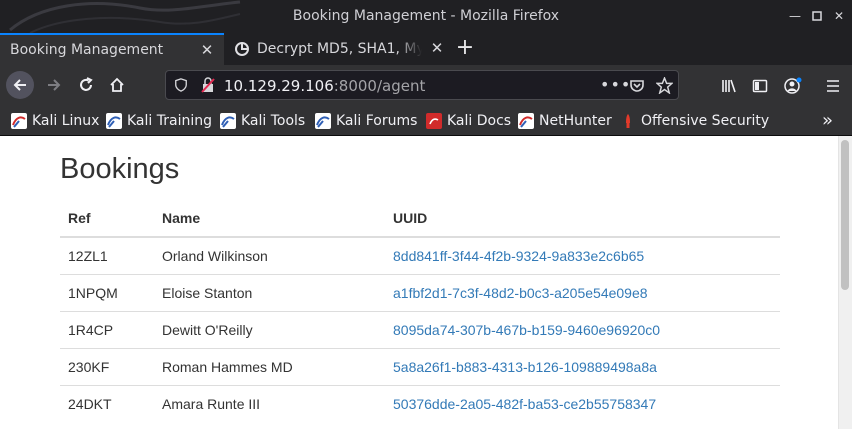 Image resolution: width=852 pixels, height=429 pixels. Describe the element at coordinates (827, 120) in the screenshot. I see `bookmarks-overflow-icon: »` at that location.